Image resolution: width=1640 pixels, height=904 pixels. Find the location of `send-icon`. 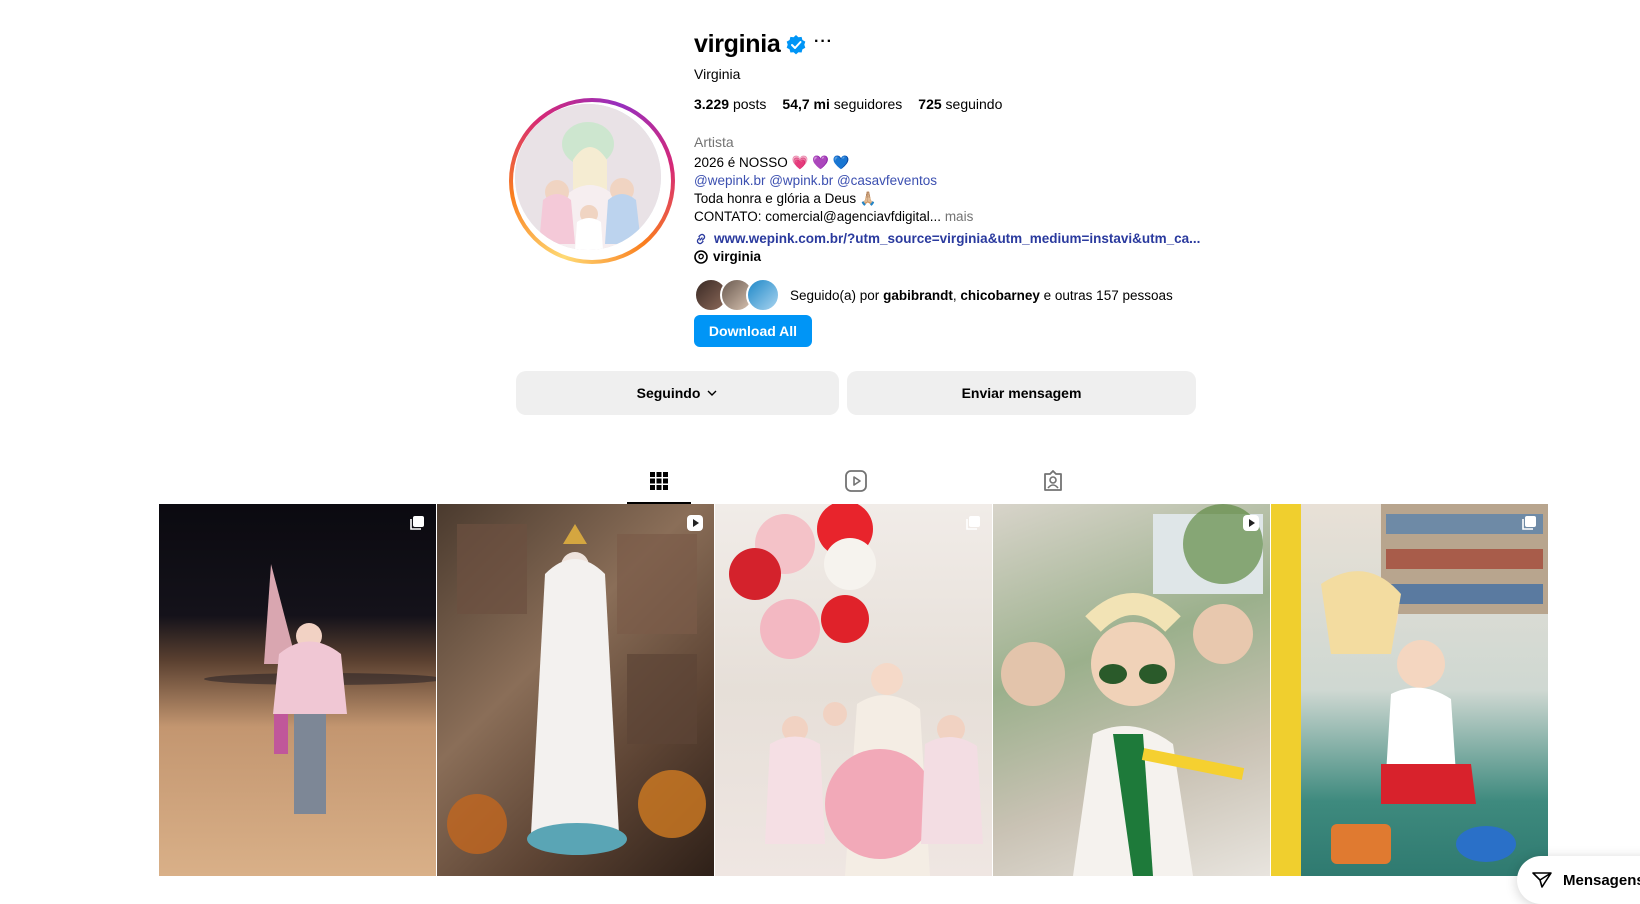

send-icon is located at coordinates (1542, 880).